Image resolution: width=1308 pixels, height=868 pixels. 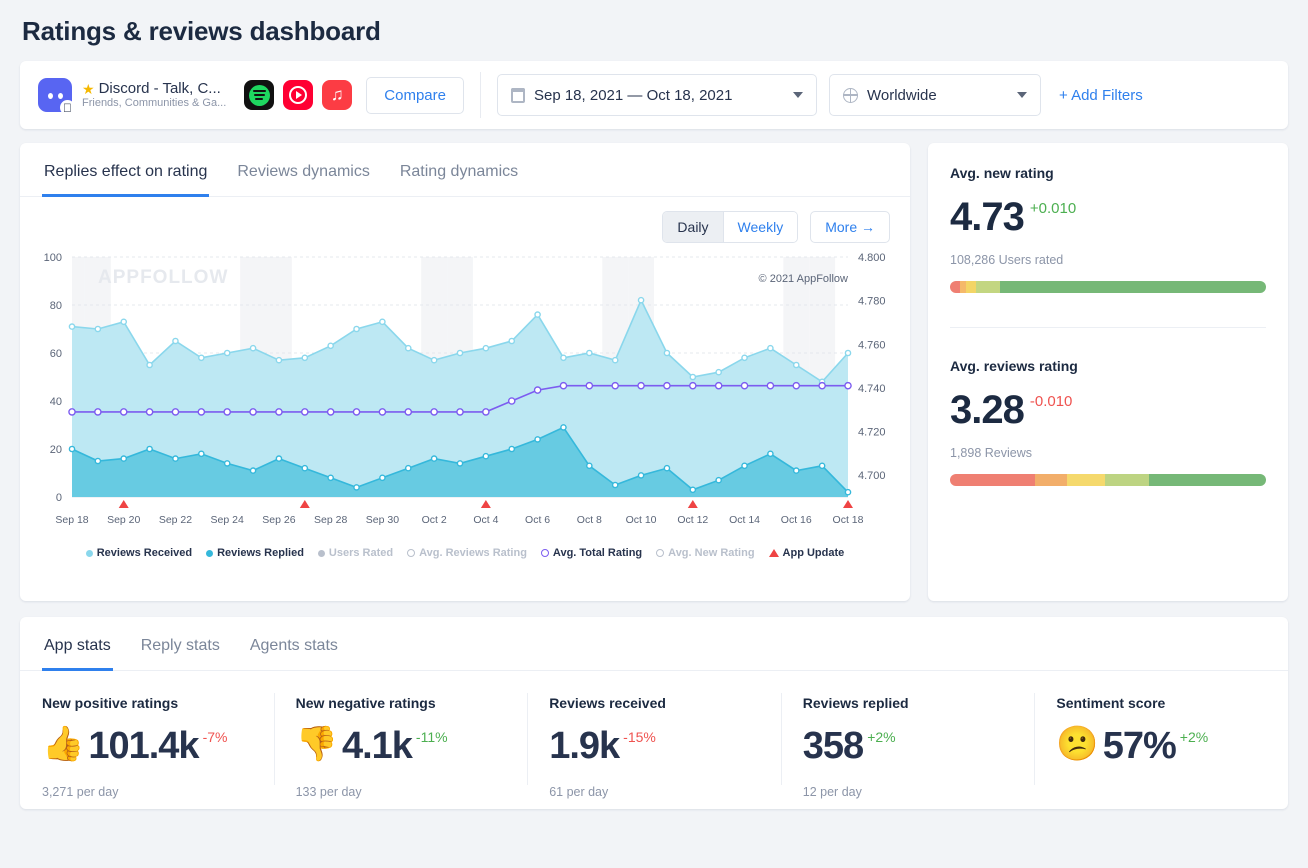 What do you see at coordinates (711, 553) in the screenshot?
I see `legend-label: Avg. New Rating` at bounding box center [711, 553].